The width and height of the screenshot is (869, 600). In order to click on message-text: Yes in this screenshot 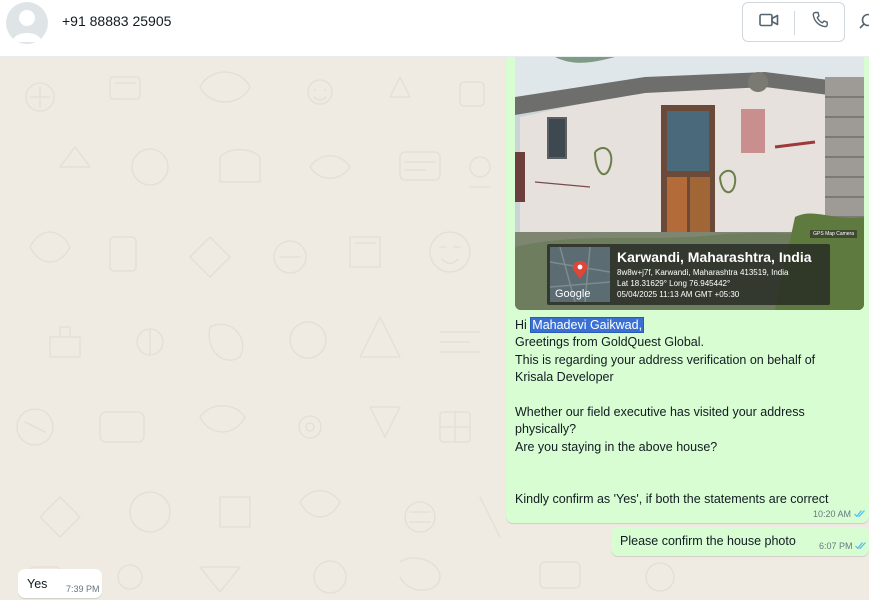, I will do `click(37, 584)`.